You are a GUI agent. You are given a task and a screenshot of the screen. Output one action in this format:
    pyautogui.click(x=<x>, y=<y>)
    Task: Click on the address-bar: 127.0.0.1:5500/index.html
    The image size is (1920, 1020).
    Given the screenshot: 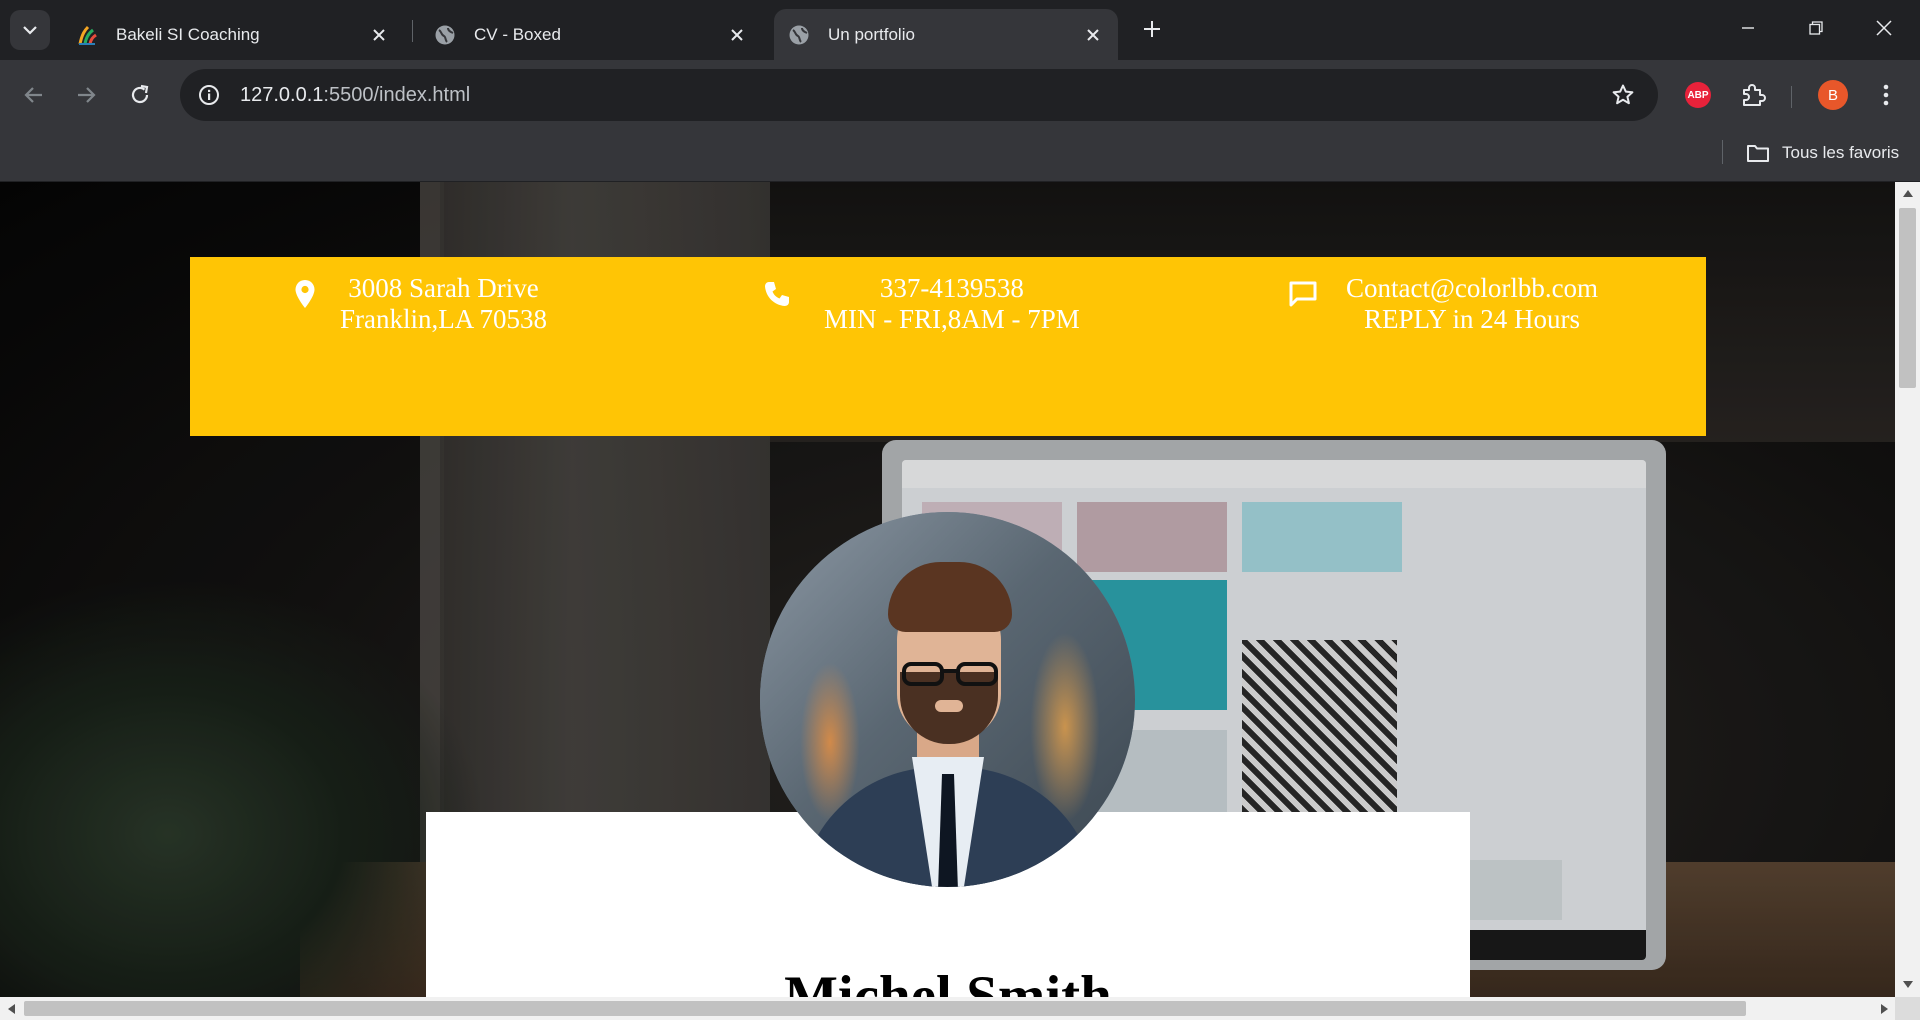 What is the action you would take?
    pyautogui.click(x=919, y=95)
    